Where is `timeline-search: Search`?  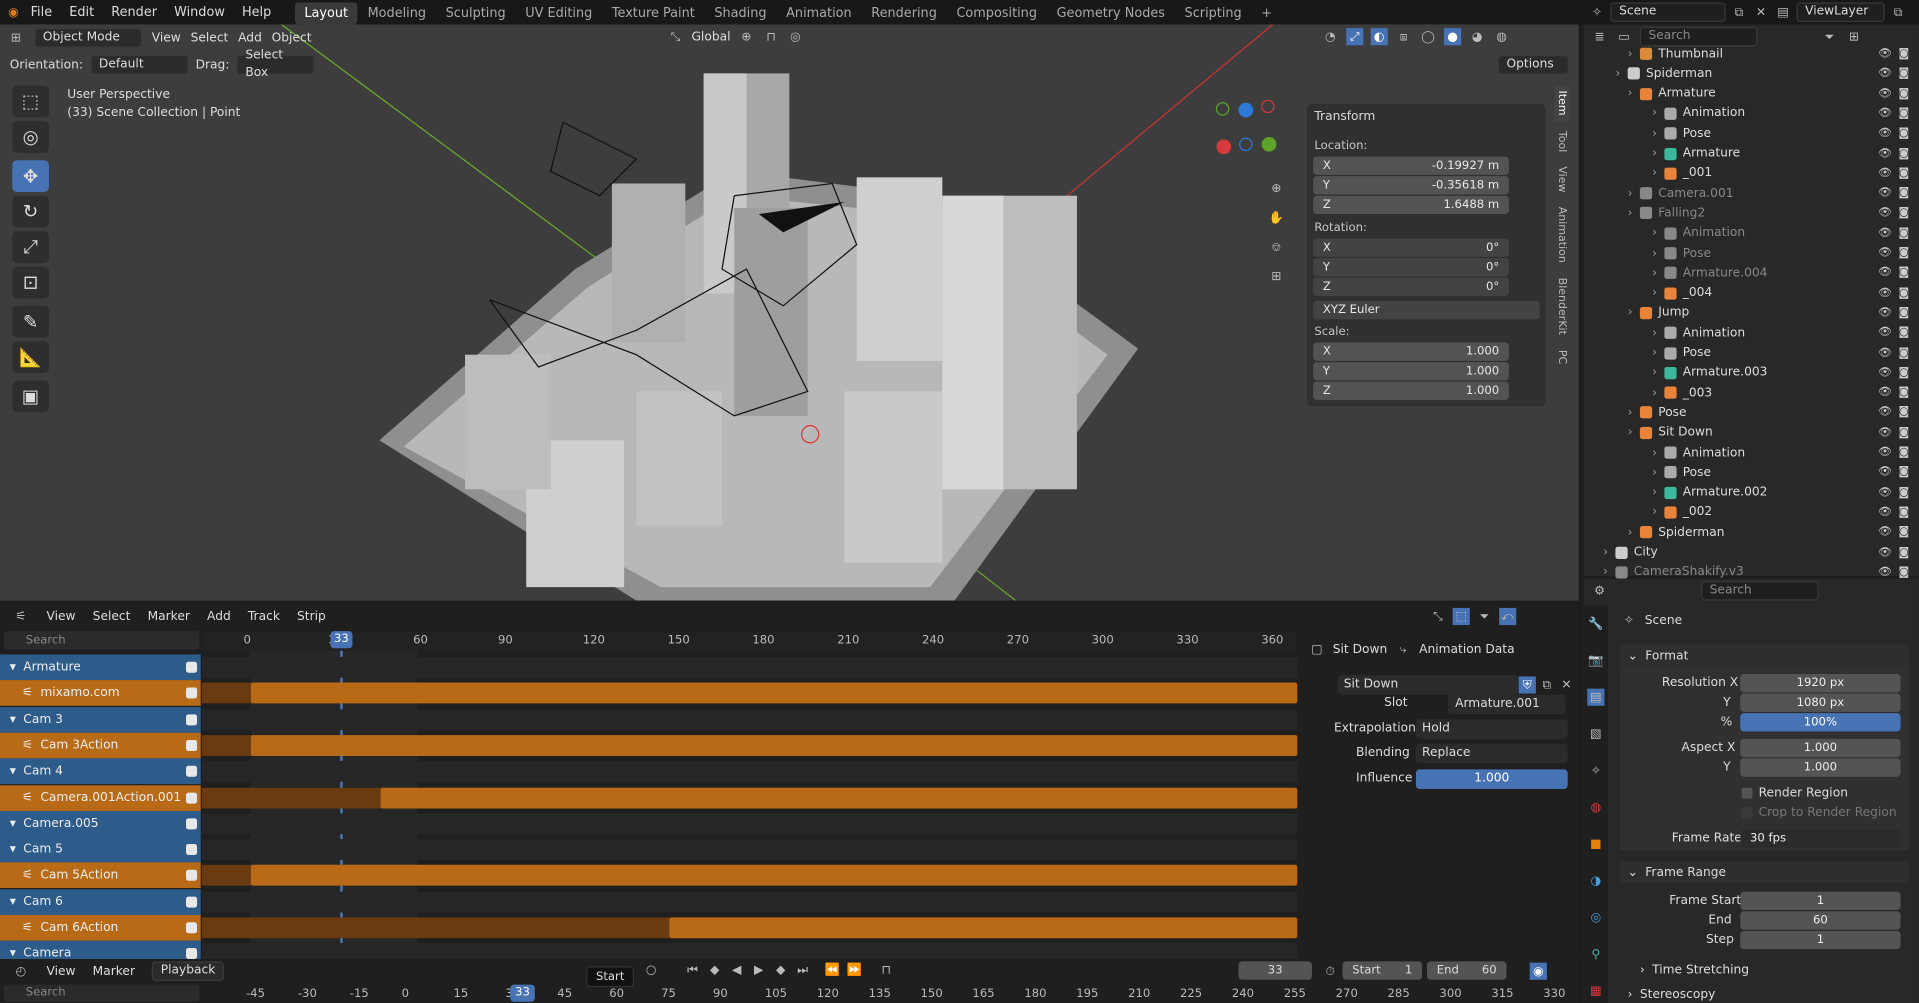
timeline-search: Search is located at coordinates (101, 993).